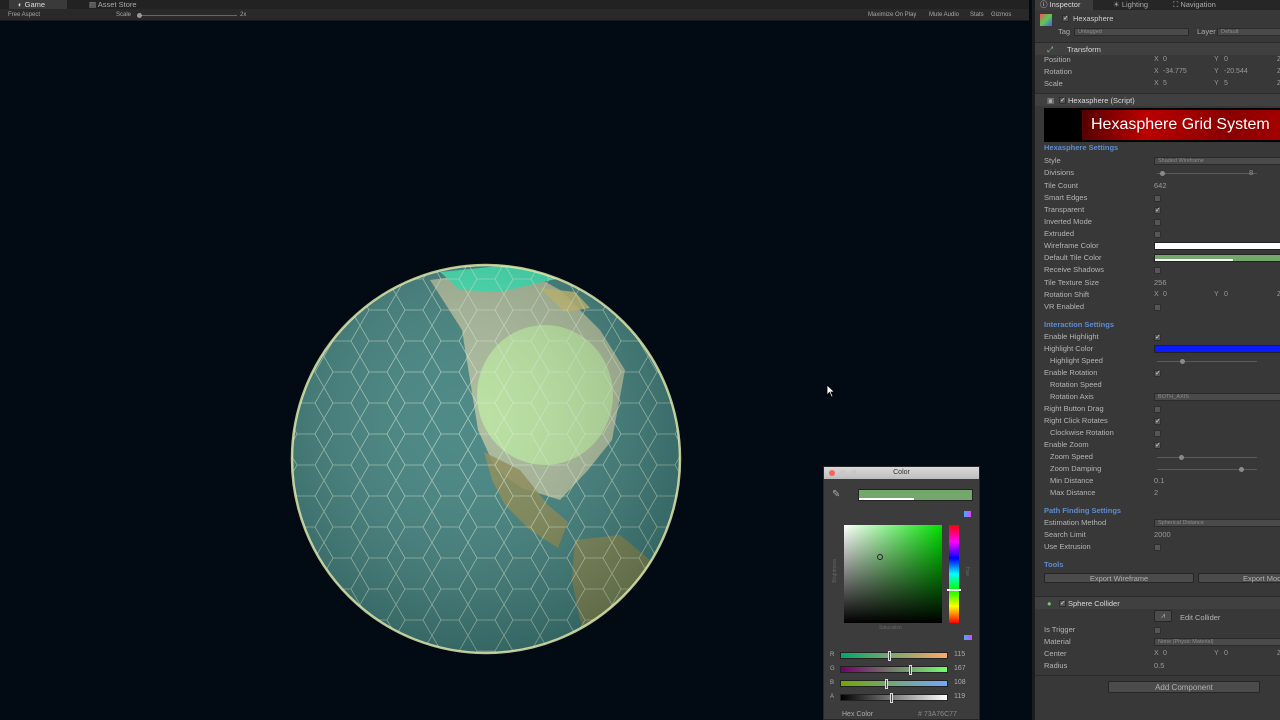 The width and height of the screenshot is (1280, 720). What do you see at coordinates (1165, 654) in the screenshot?
I see `center-x-field: 0` at bounding box center [1165, 654].